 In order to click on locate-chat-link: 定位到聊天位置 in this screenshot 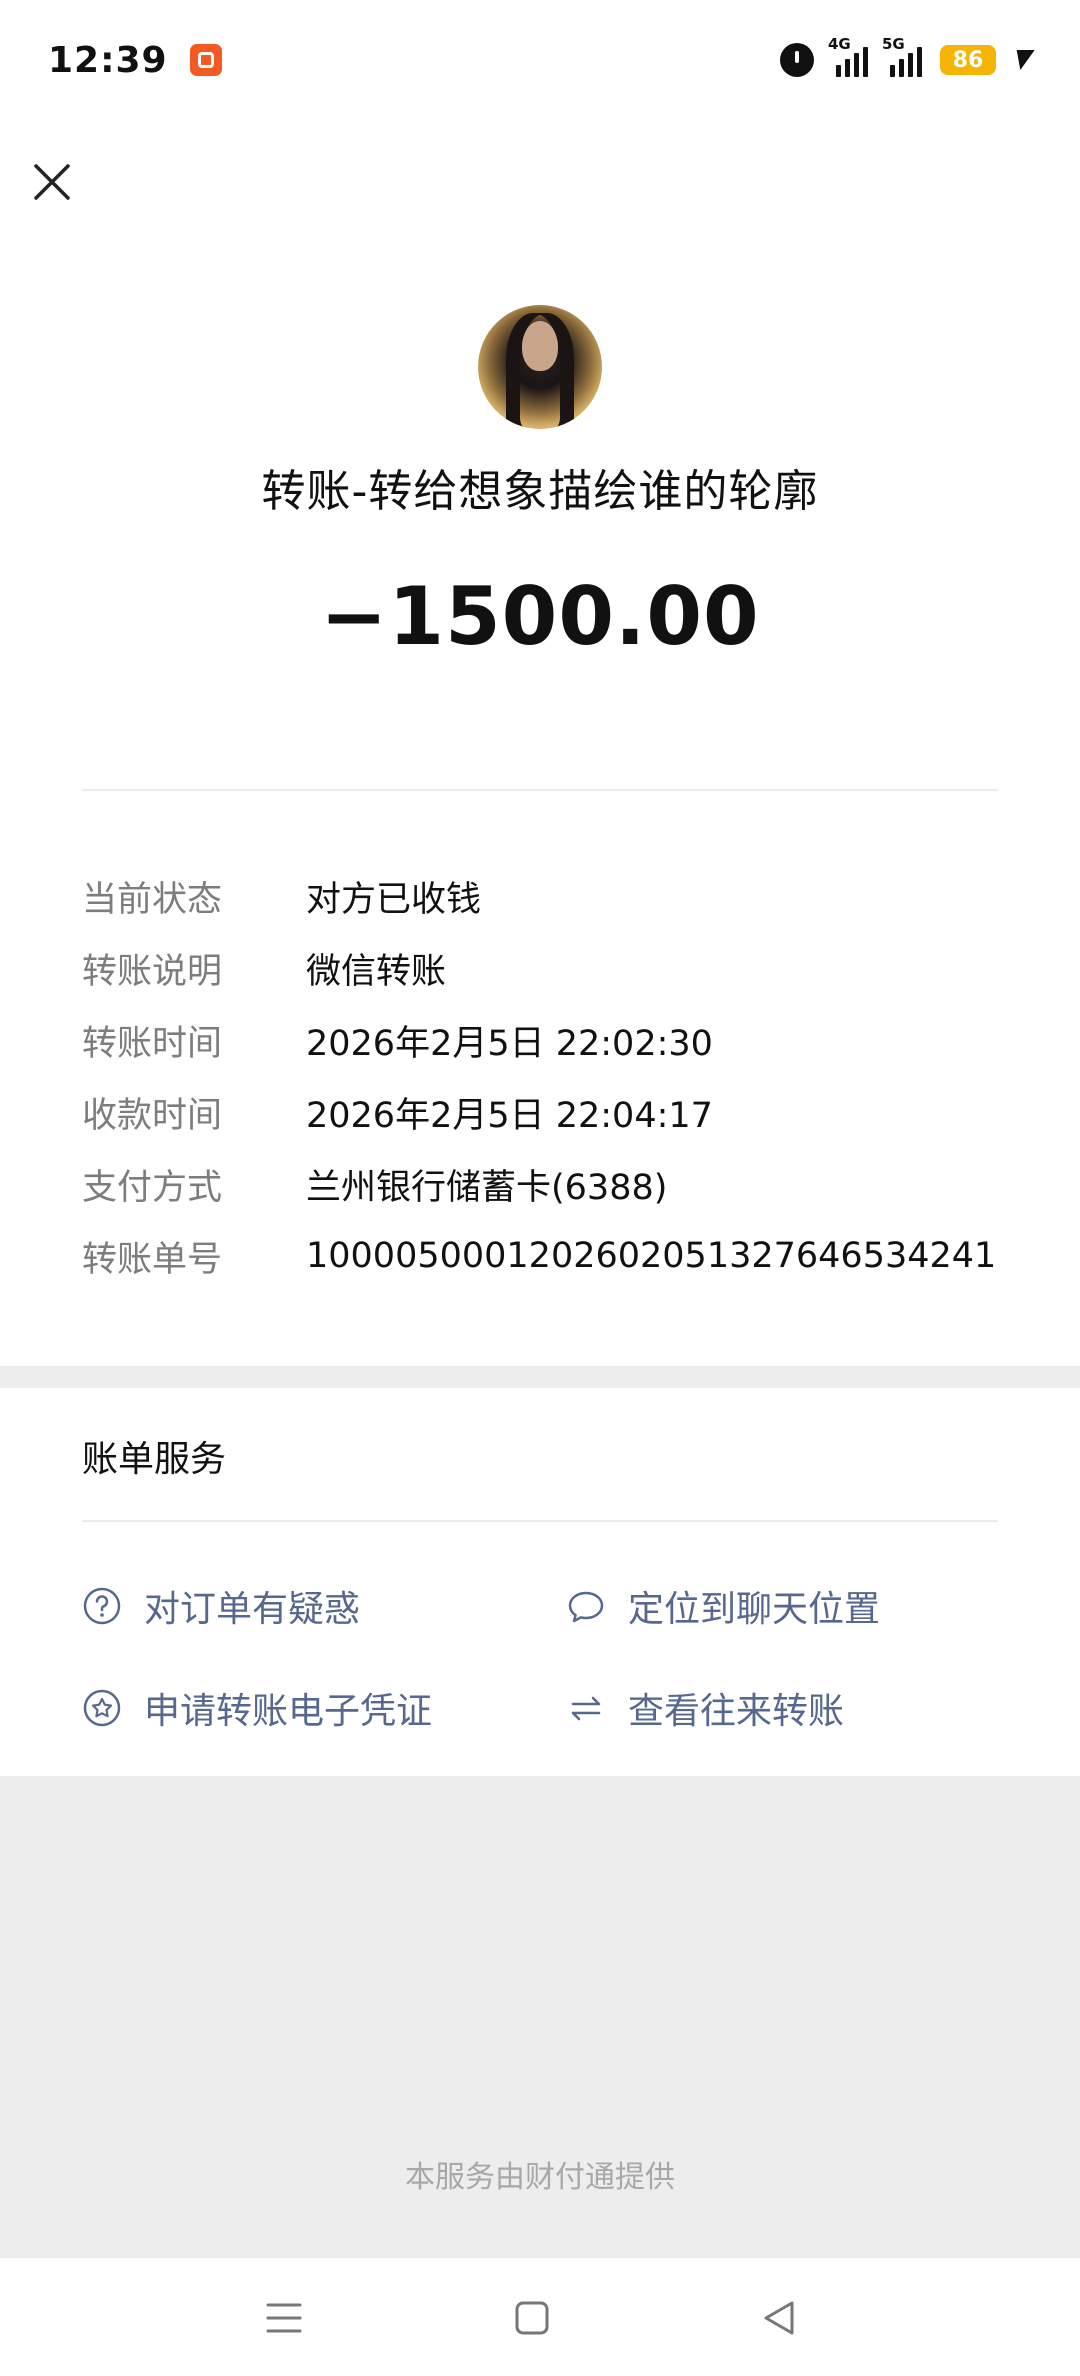, I will do `click(723, 1606)`.